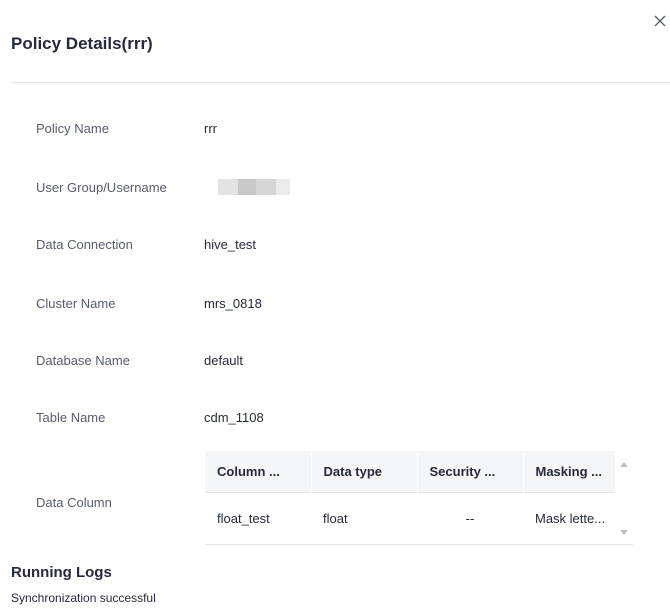 Image resolution: width=670 pixels, height=608 pixels. What do you see at coordinates (210, 128) in the screenshot?
I see `field-value: rrr` at bounding box center [210, 128].